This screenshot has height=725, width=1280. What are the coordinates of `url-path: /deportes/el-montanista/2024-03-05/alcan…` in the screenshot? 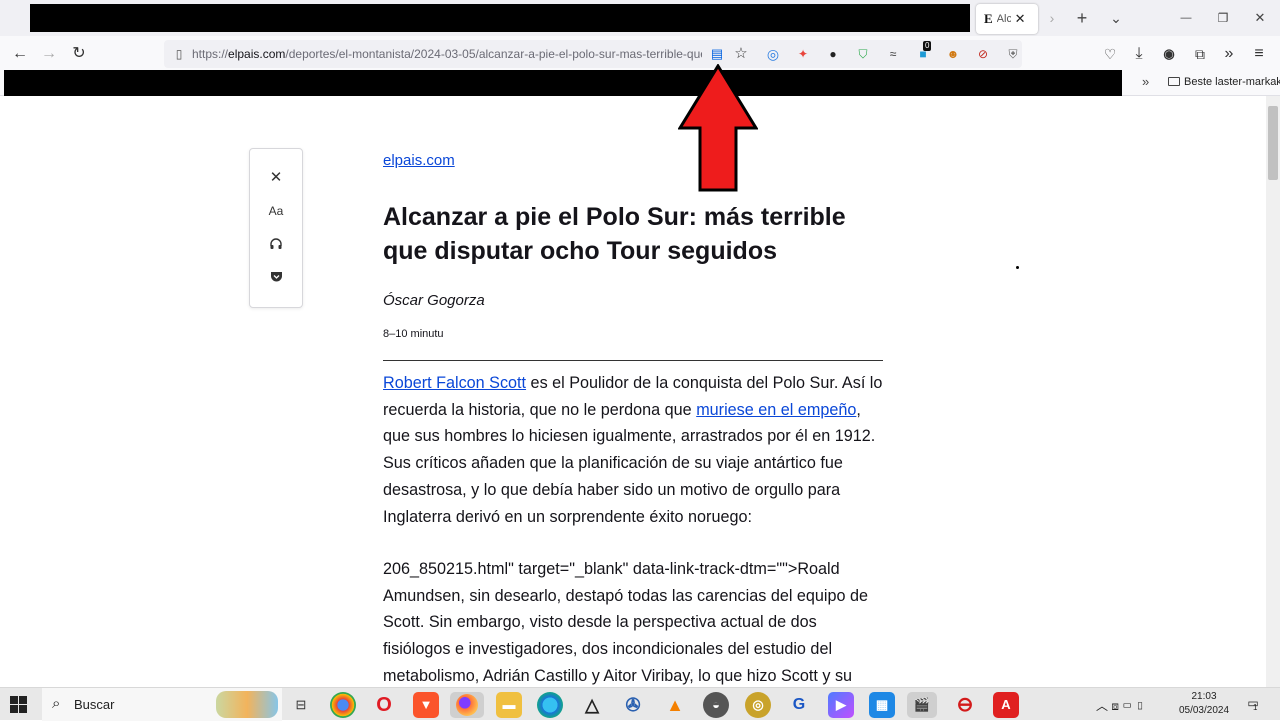 It's located at (493, 54).